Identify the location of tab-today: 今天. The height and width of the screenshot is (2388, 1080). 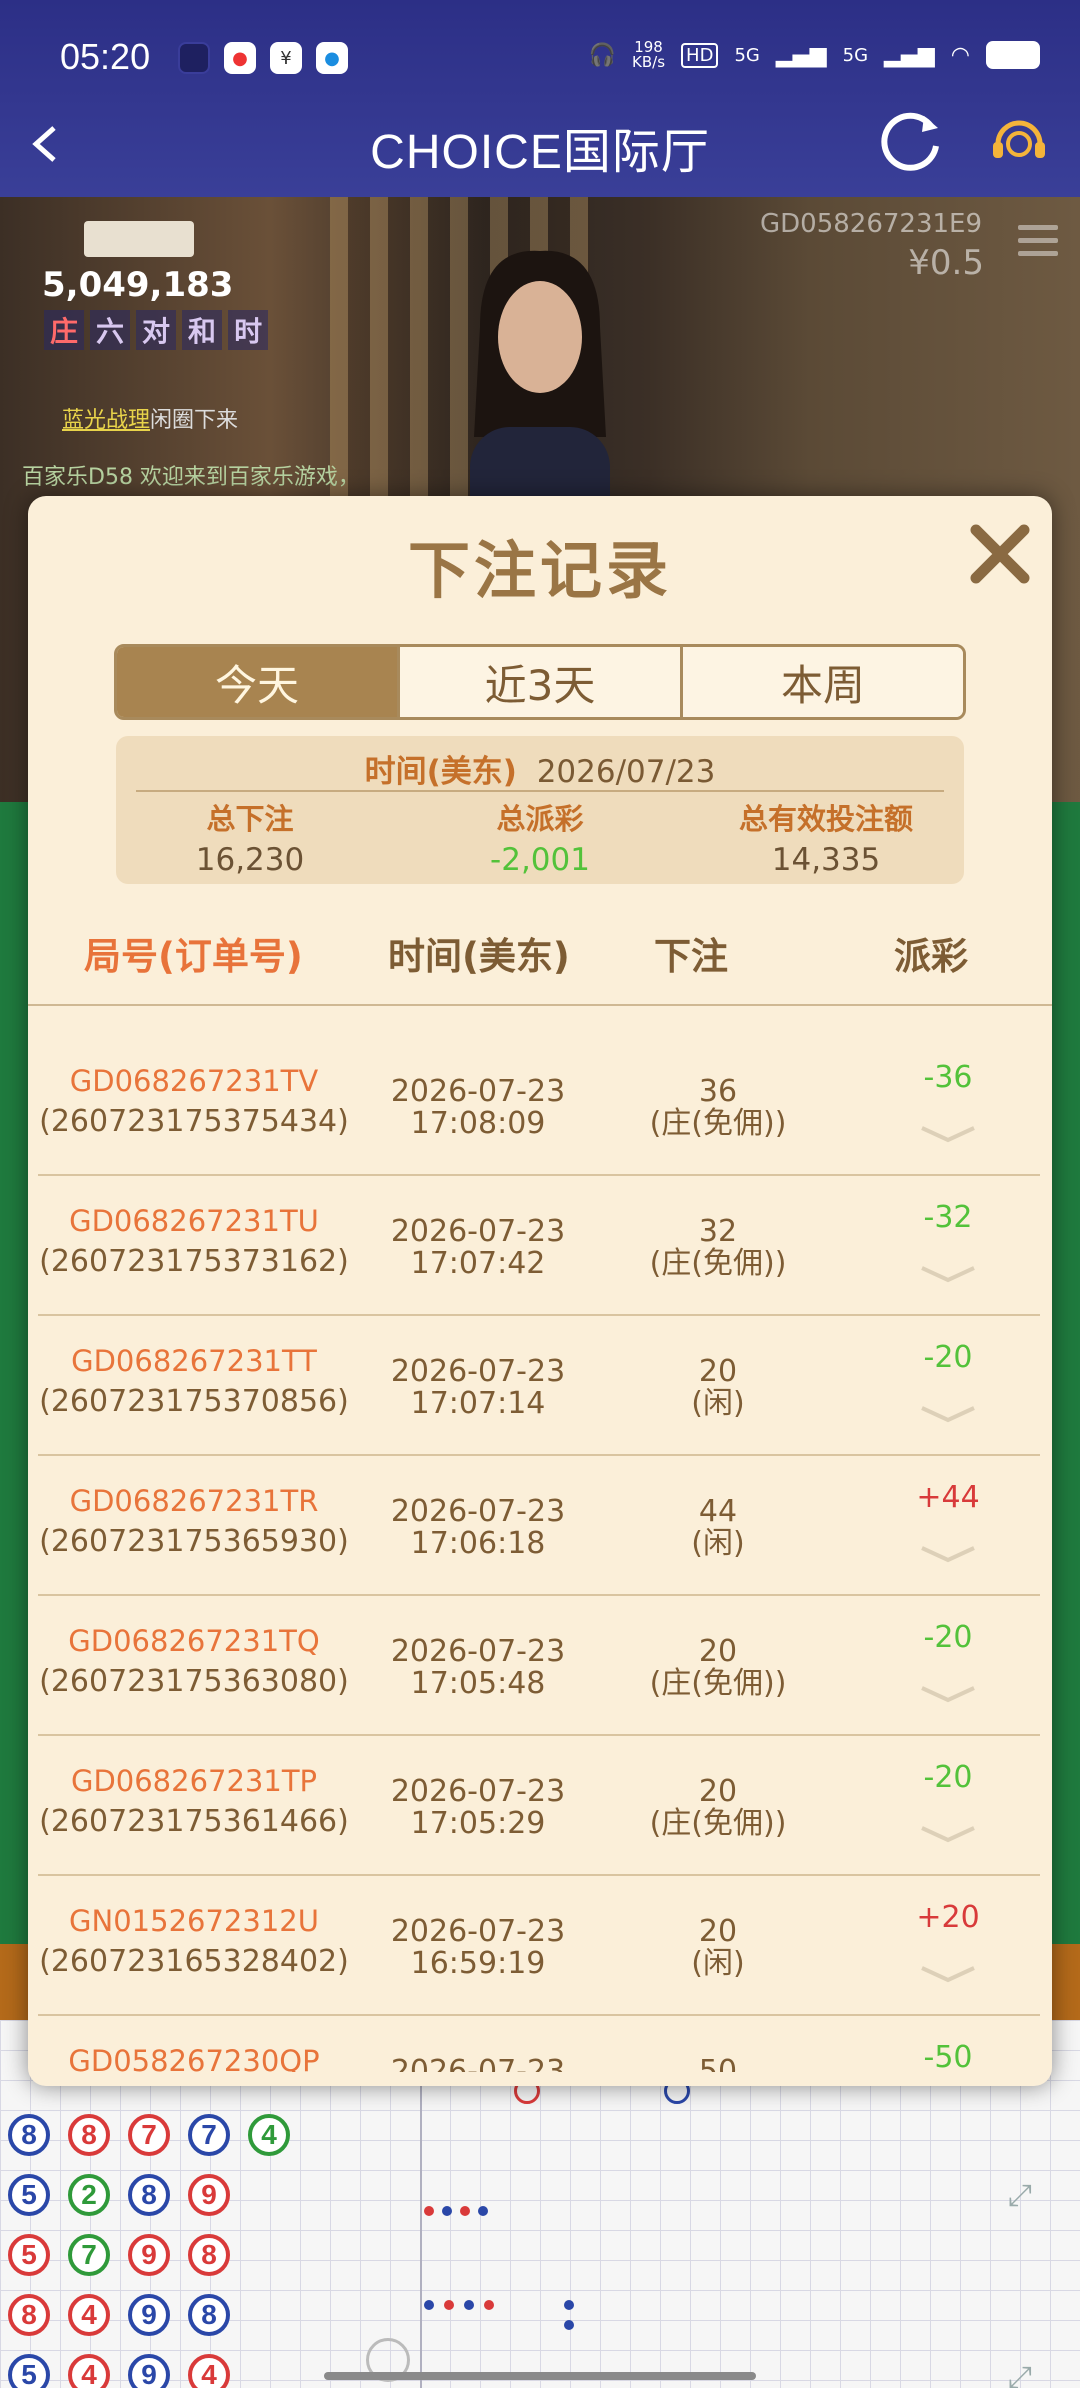
(258, 682).